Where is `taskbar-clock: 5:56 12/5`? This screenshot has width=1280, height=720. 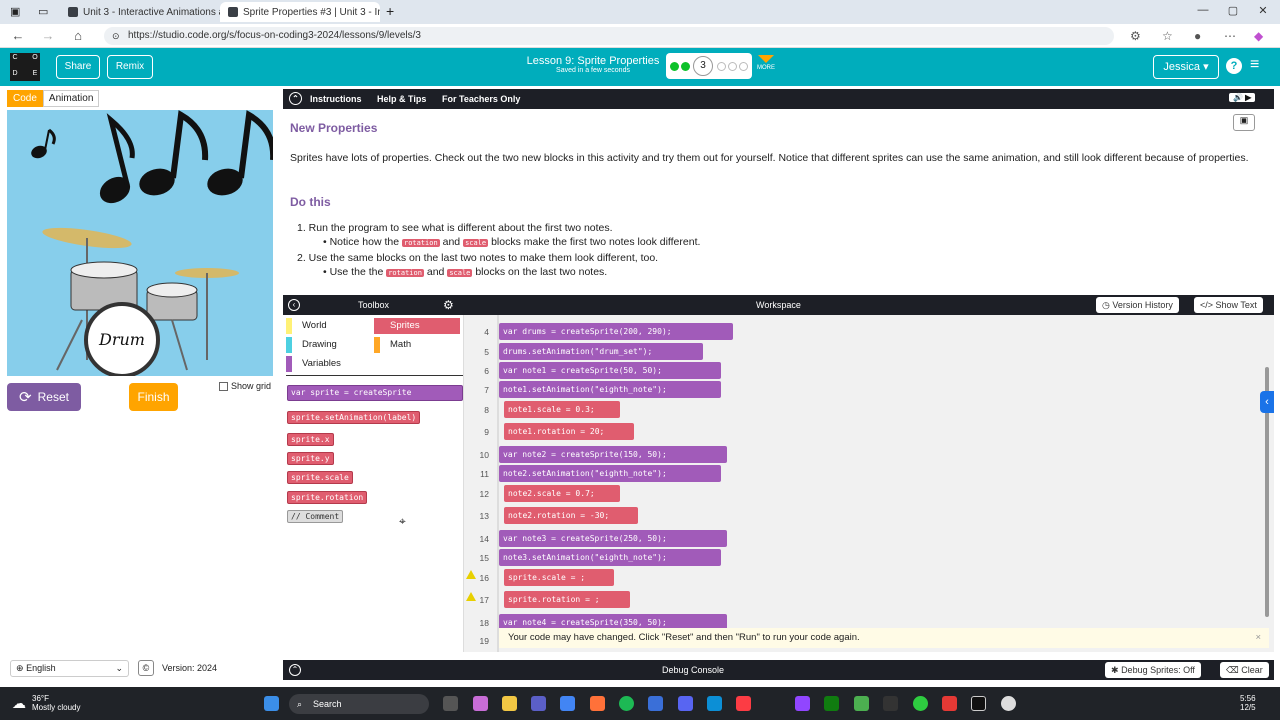 taskbar-clock: 5:56 12/5 is located at coordinates (1248, 703).